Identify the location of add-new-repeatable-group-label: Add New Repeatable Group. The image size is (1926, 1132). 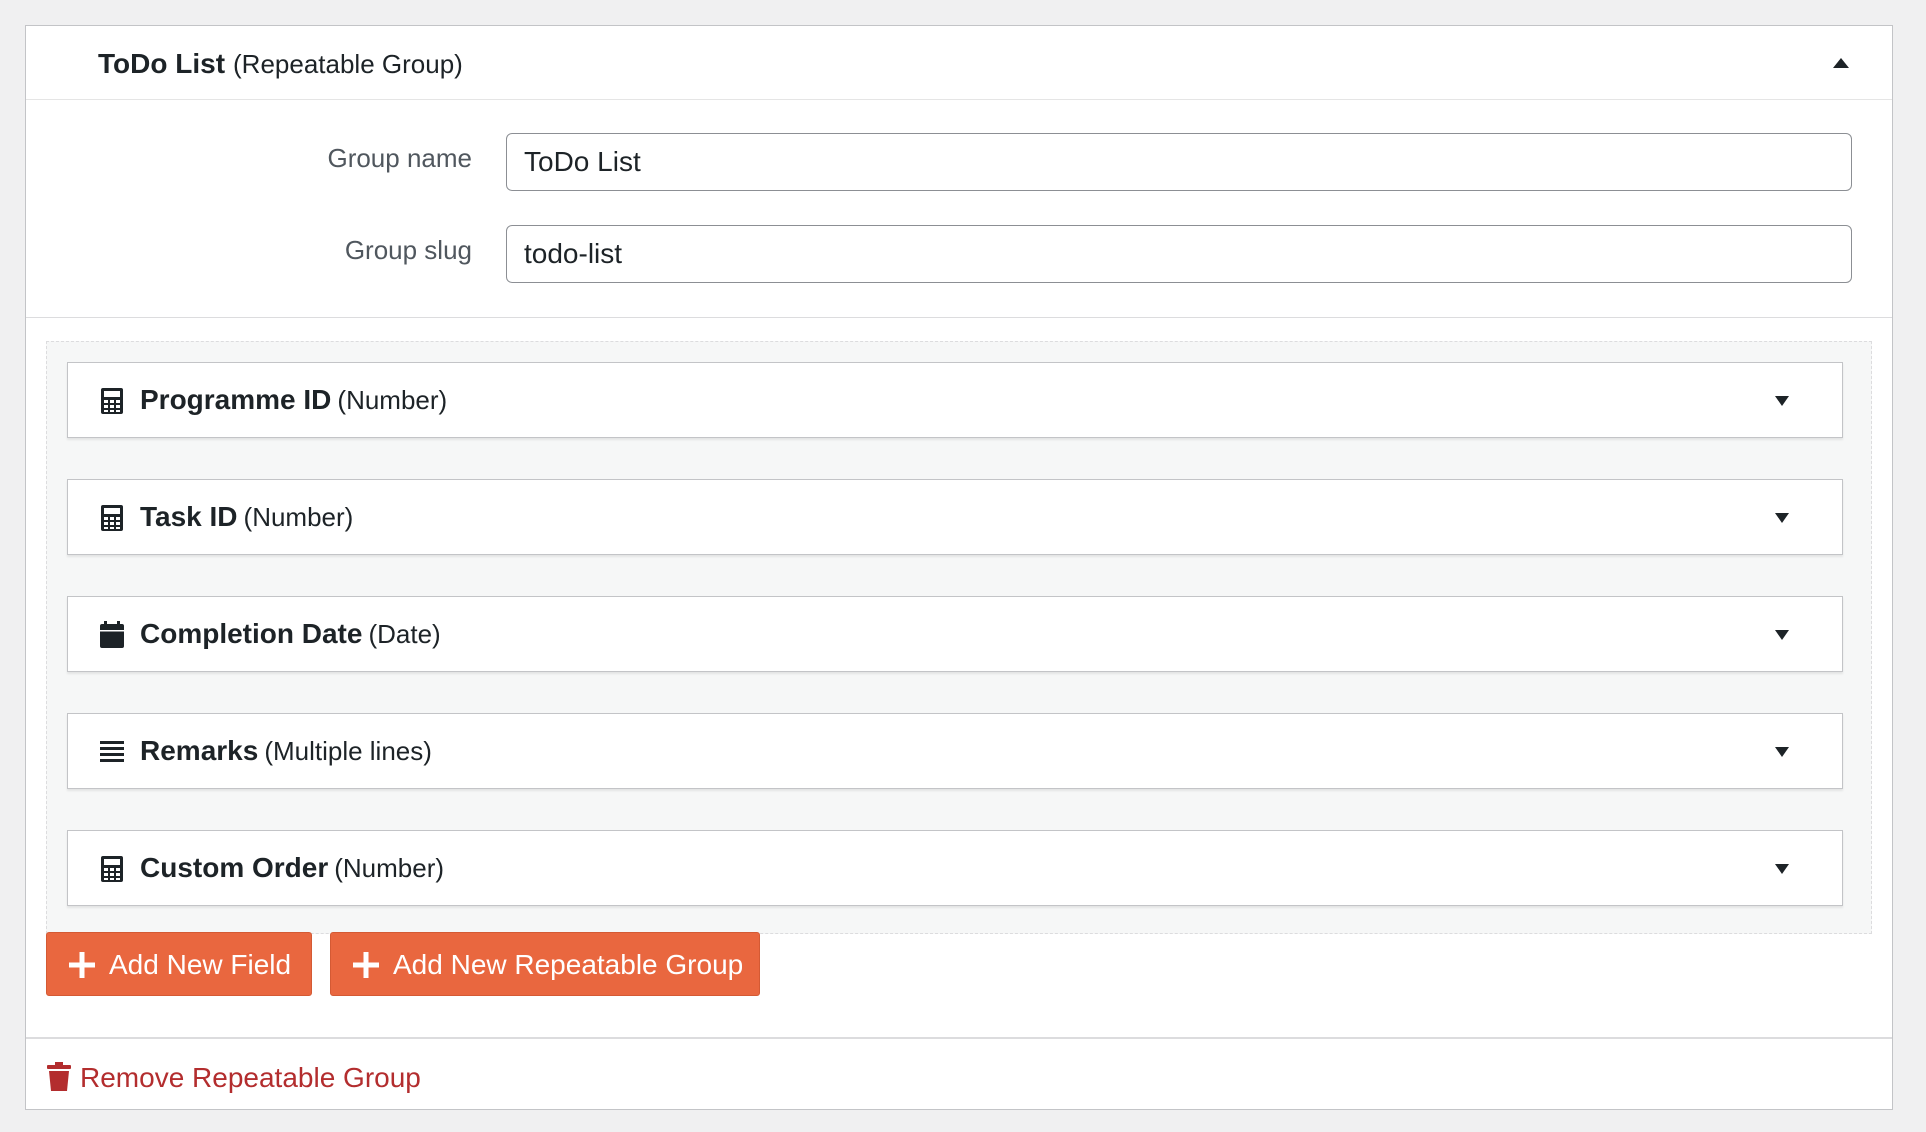
(568, 964).